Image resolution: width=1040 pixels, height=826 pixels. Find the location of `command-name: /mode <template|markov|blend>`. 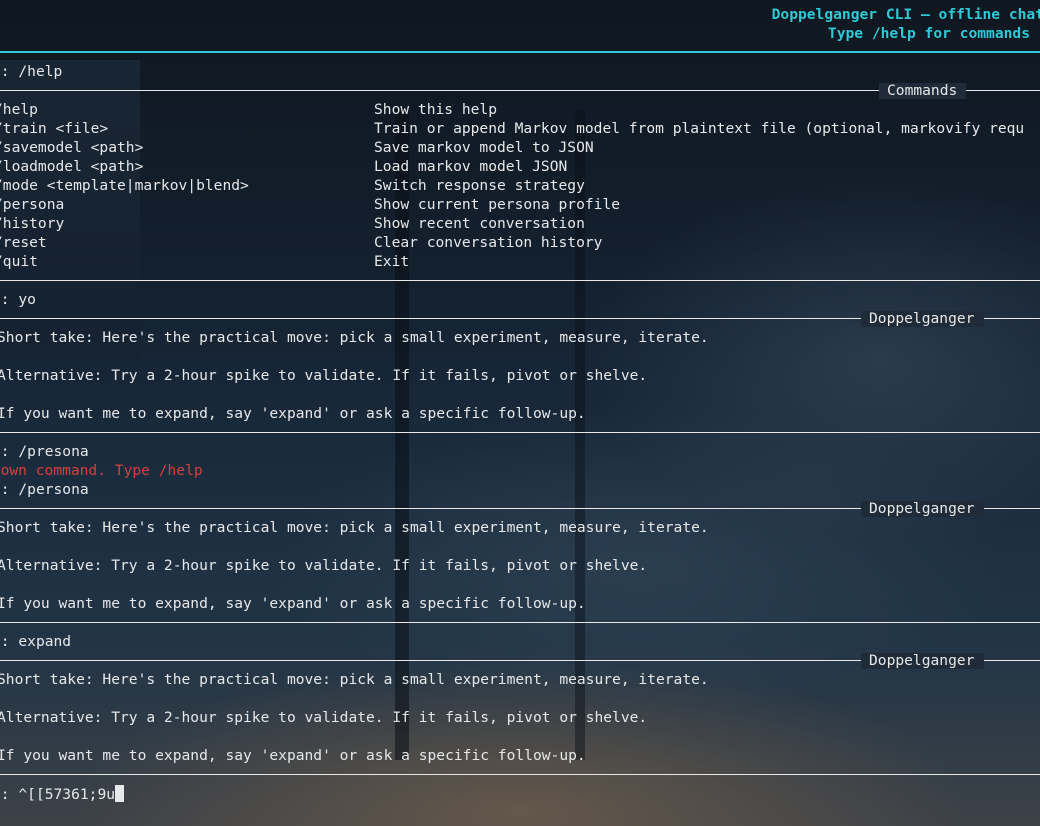

command-name: /mode <template|markov|blend> is located at coordinates (124, 185).